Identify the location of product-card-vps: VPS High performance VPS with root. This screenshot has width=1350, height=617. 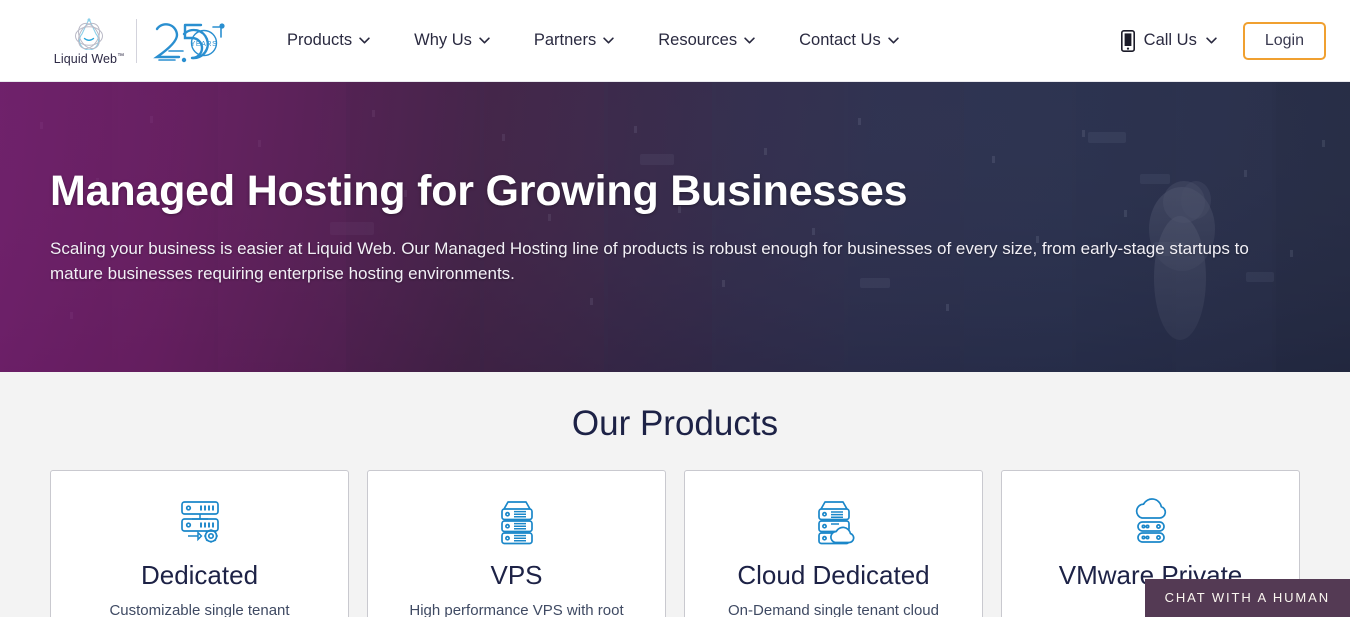
(516, 543).